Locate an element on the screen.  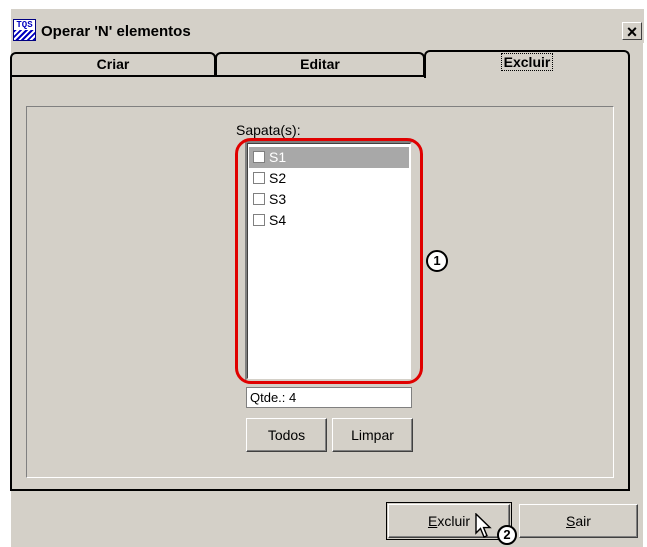
tab-criar-label: Criar is located at coordinates (113, 64).